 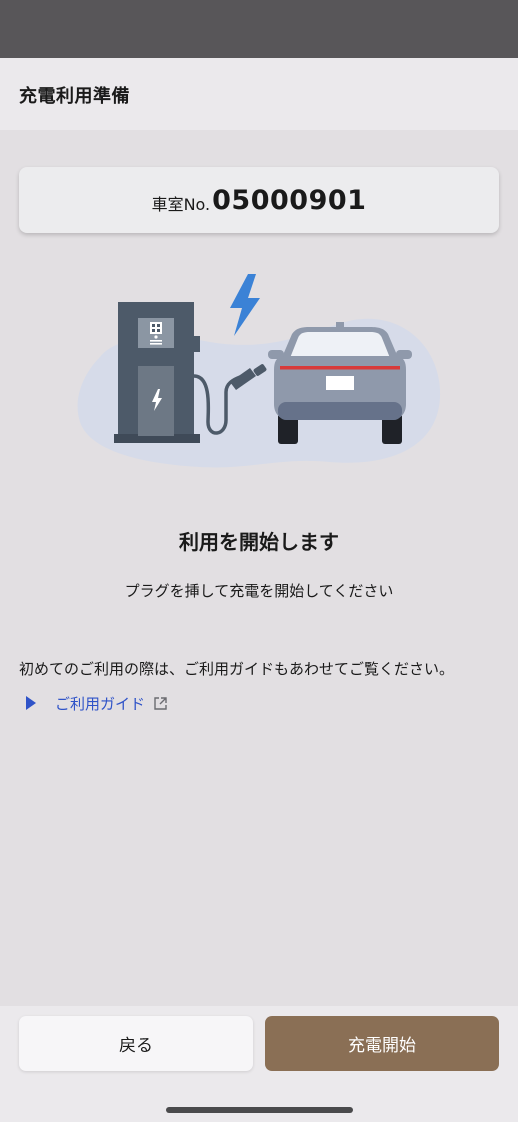 I want to click on car-number-card: 車室No. 05000901, so click(x=259, y=200).